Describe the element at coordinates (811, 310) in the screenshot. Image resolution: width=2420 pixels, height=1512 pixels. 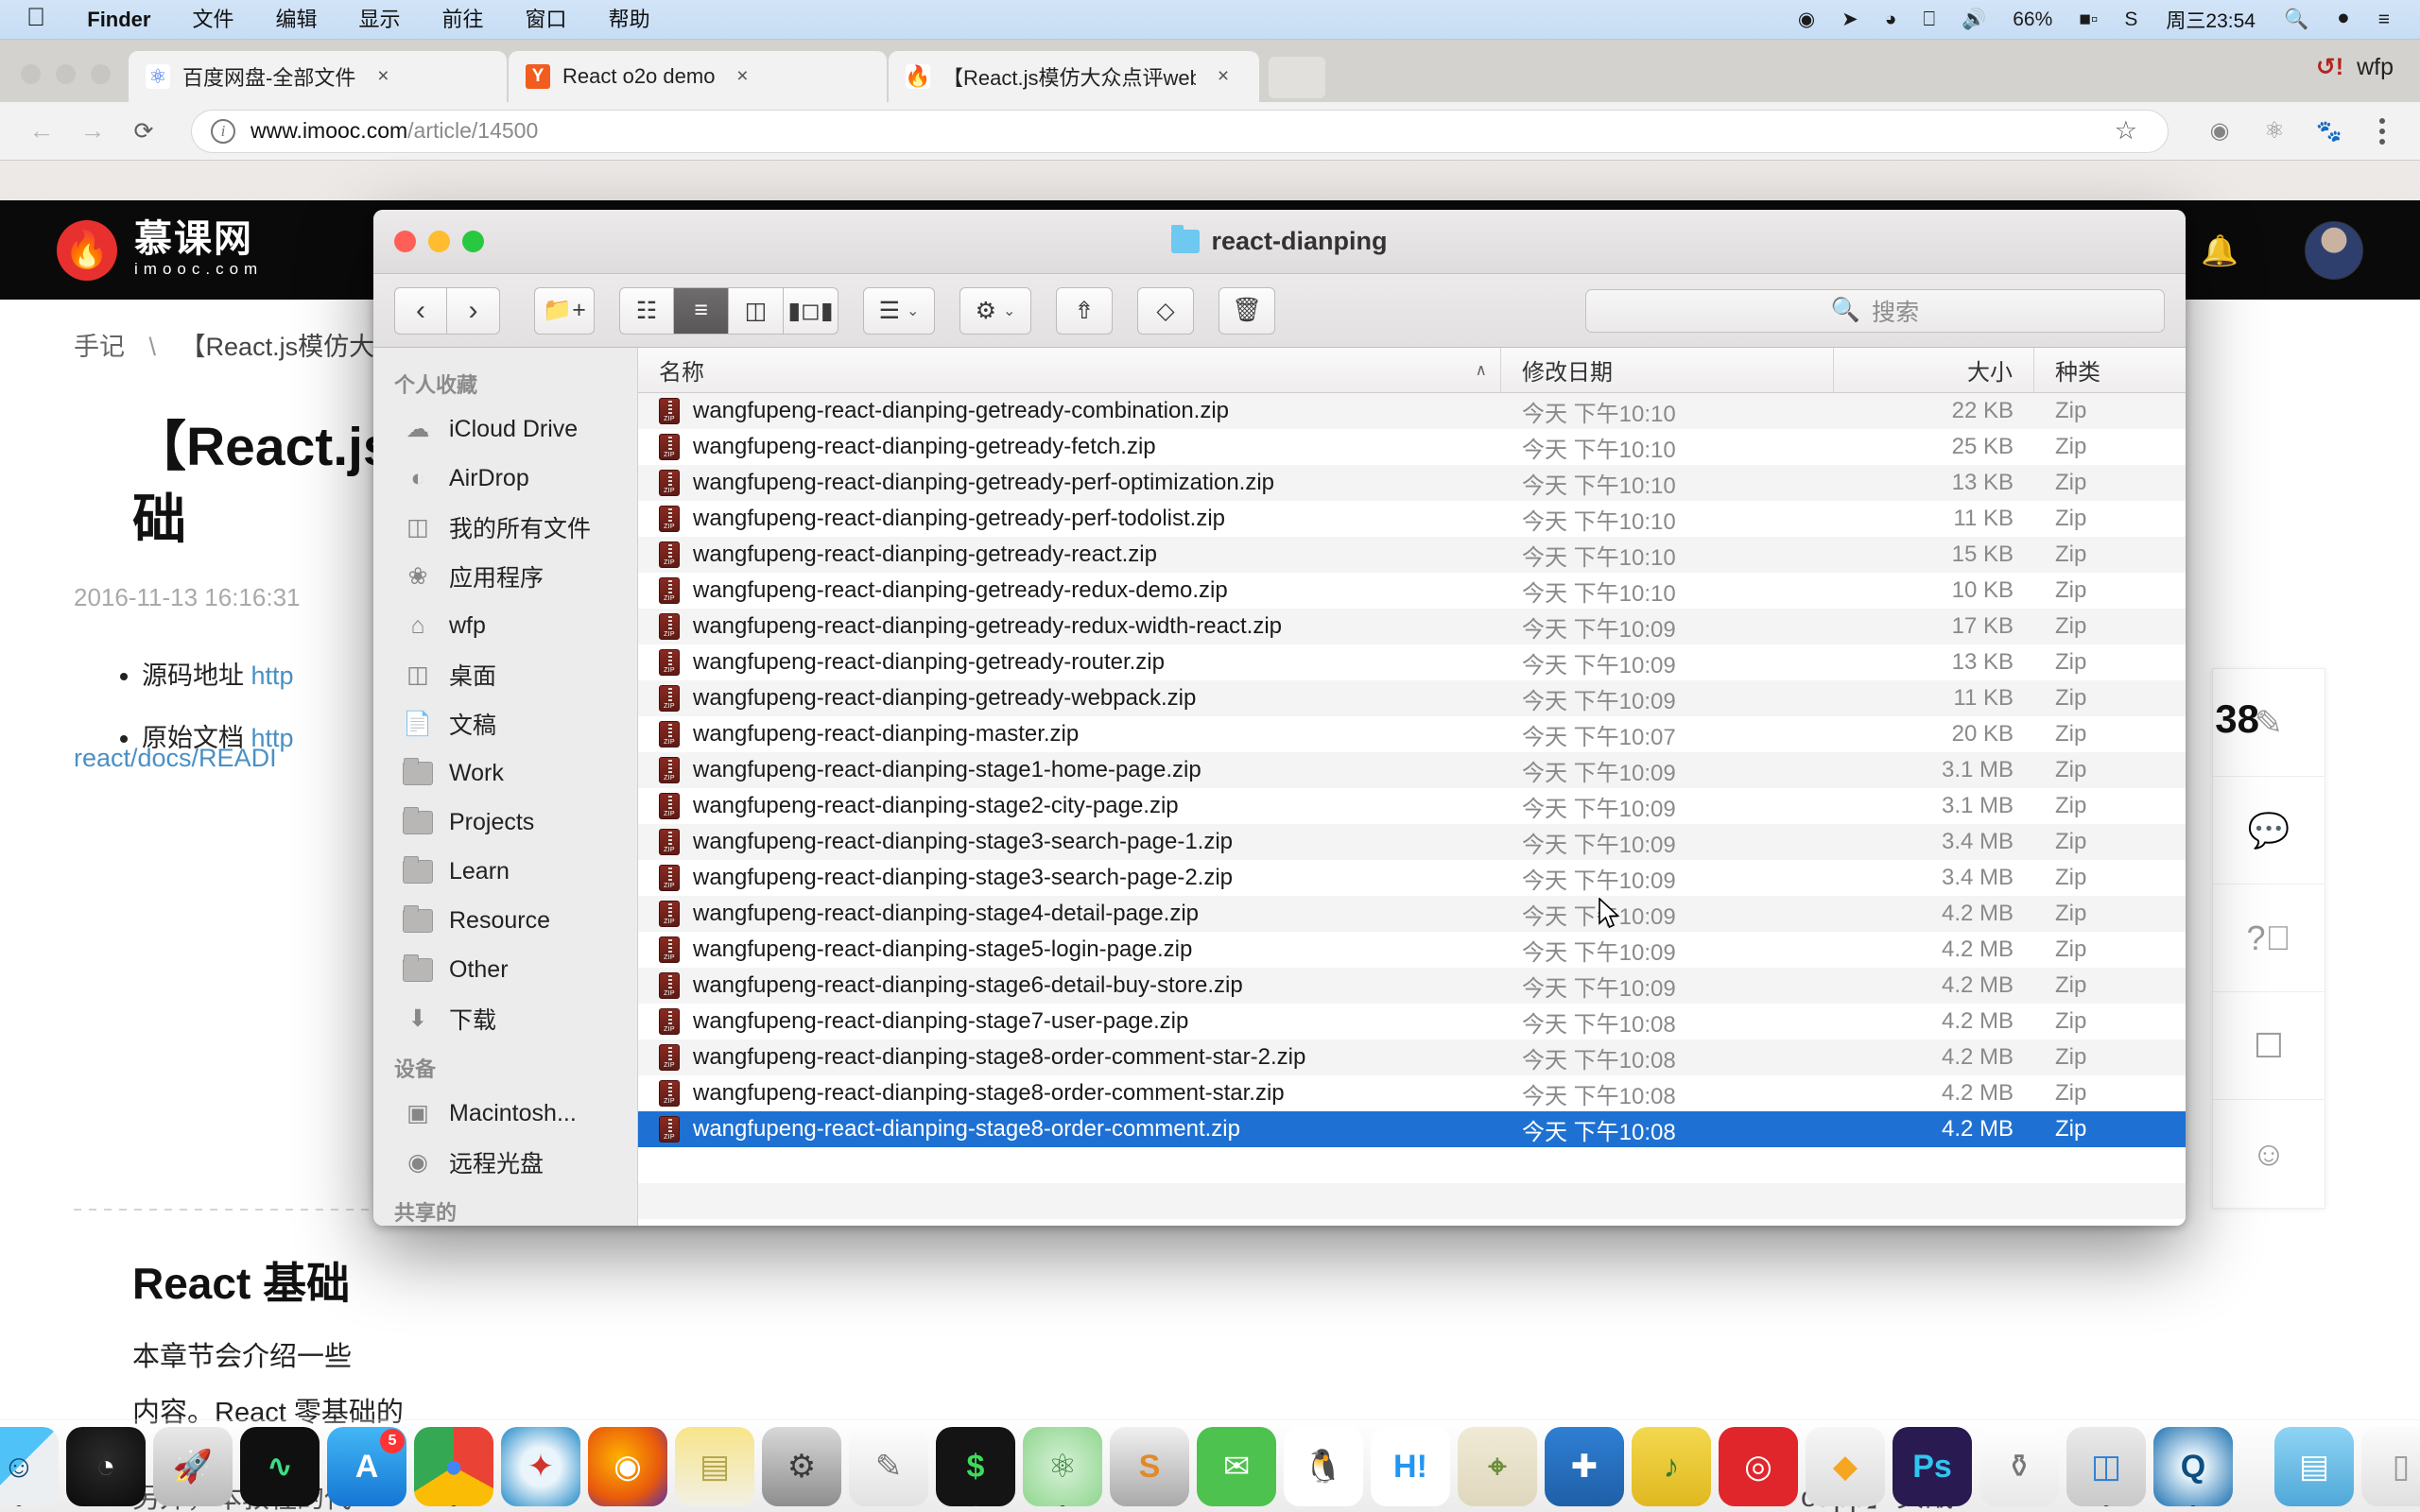
I see `coverflow-view-button: ▮◻▮` at that location.